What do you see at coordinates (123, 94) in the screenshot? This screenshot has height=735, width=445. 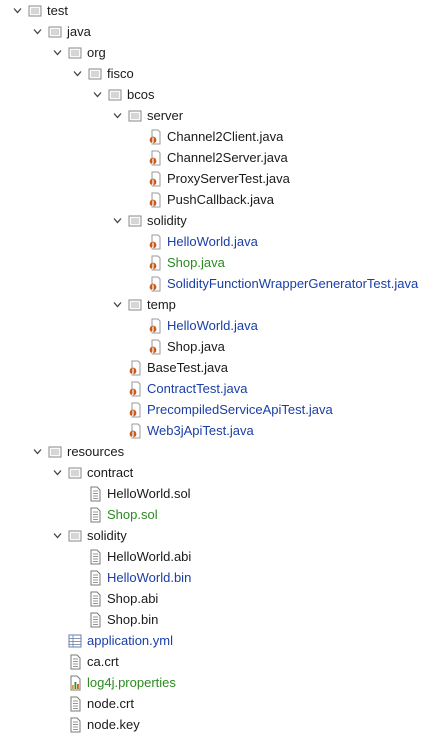 I see `tree-folder-bcos: bcos` at bounding box center [123, 94].